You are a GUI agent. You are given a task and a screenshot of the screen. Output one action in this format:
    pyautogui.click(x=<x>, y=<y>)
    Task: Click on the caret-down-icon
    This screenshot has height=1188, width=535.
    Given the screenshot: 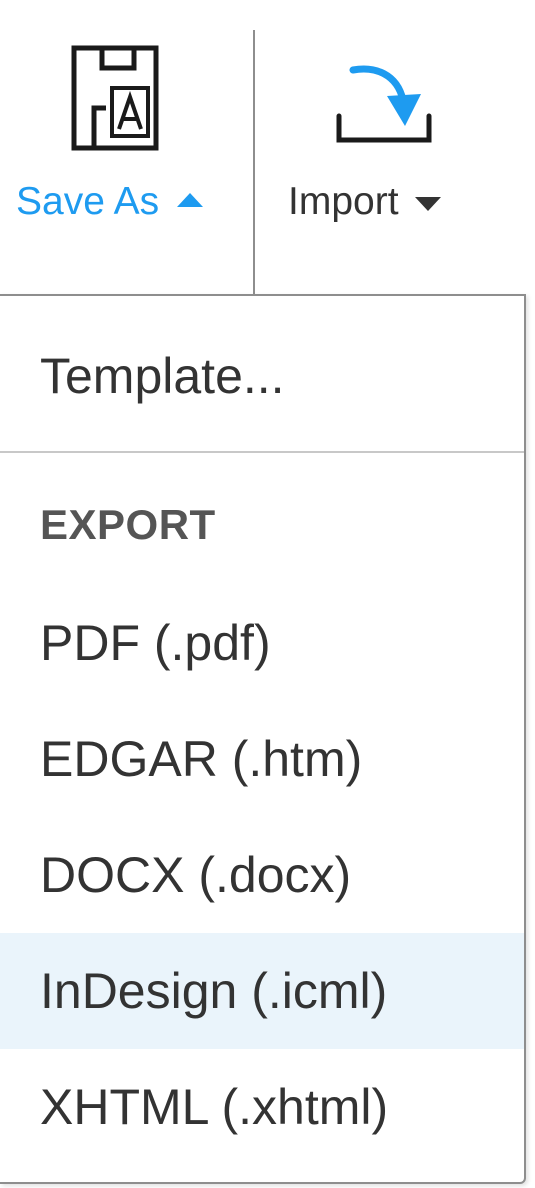 What is the action you would take?
    pyautogui.click(x=427, y=204)
    